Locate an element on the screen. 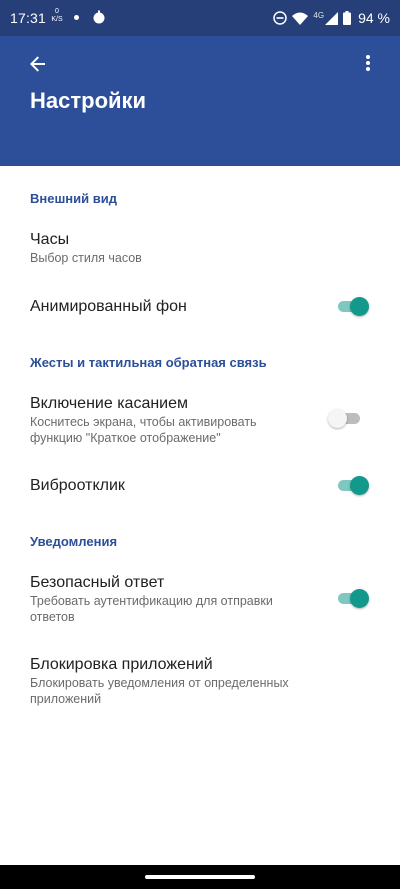 Image resolution: width=400 pixels, height=889 pixels. tap-to-wake-switch is located at coordinates (345, 418).